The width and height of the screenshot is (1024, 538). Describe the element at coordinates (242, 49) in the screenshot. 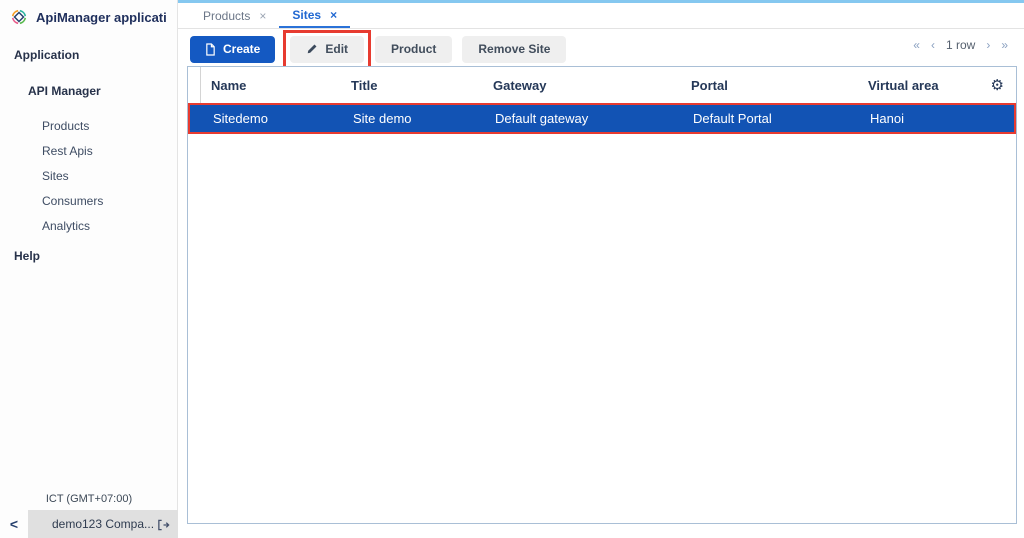

I see `create-button-label: Create` at that location.